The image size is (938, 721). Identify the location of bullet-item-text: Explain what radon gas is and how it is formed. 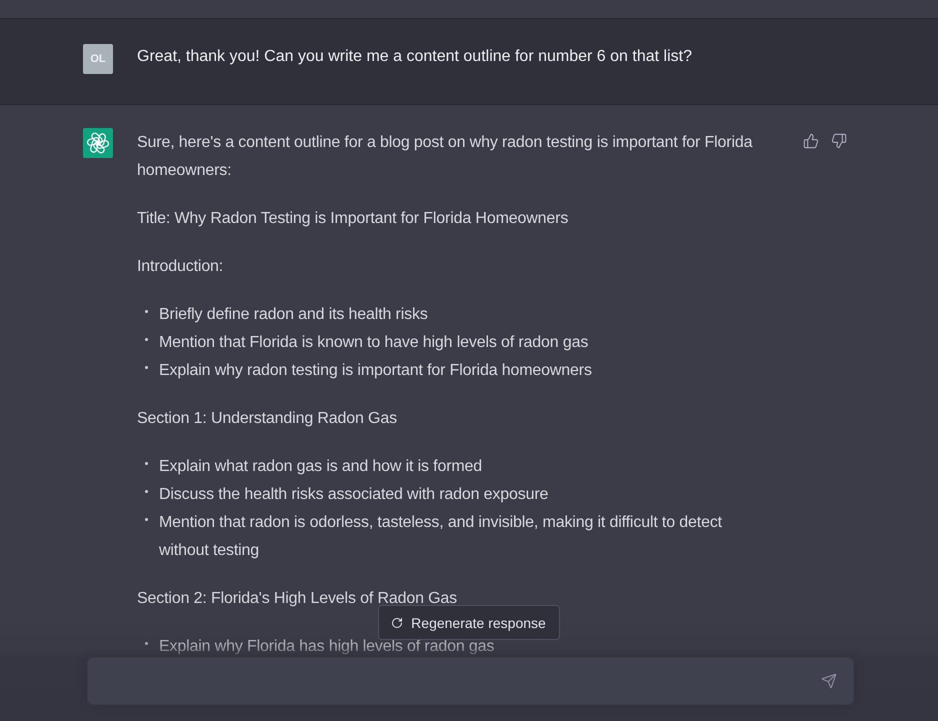
(320, 467).